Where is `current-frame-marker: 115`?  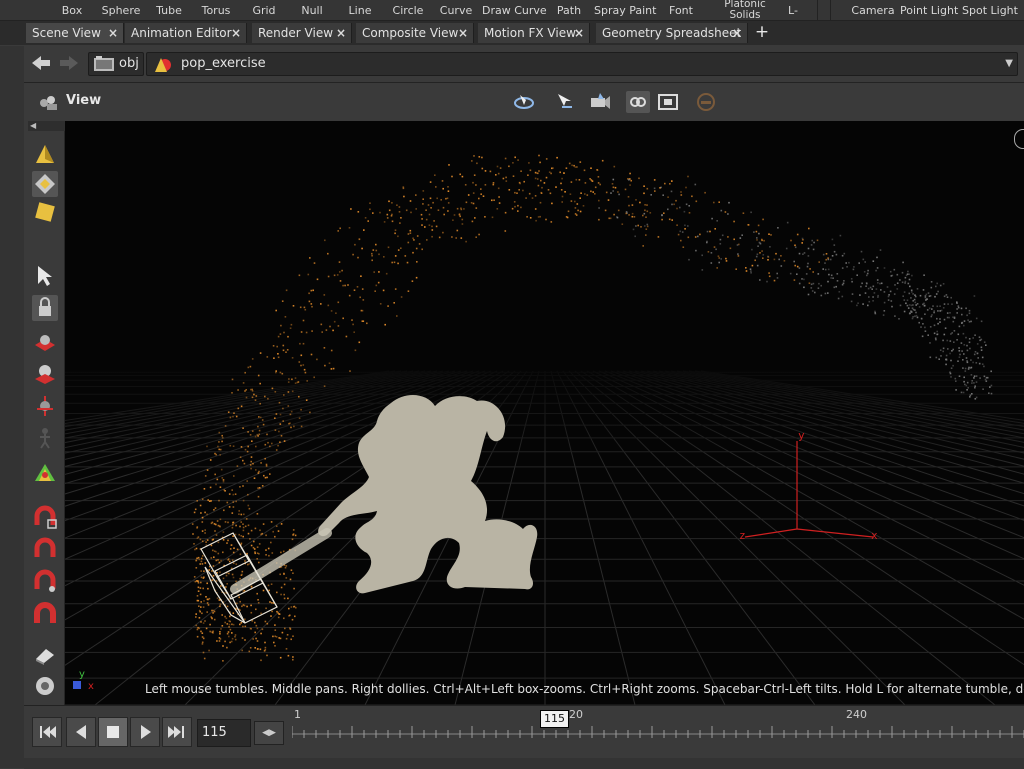
current-frame-marker: 115 is located at coordinates (554, 719).